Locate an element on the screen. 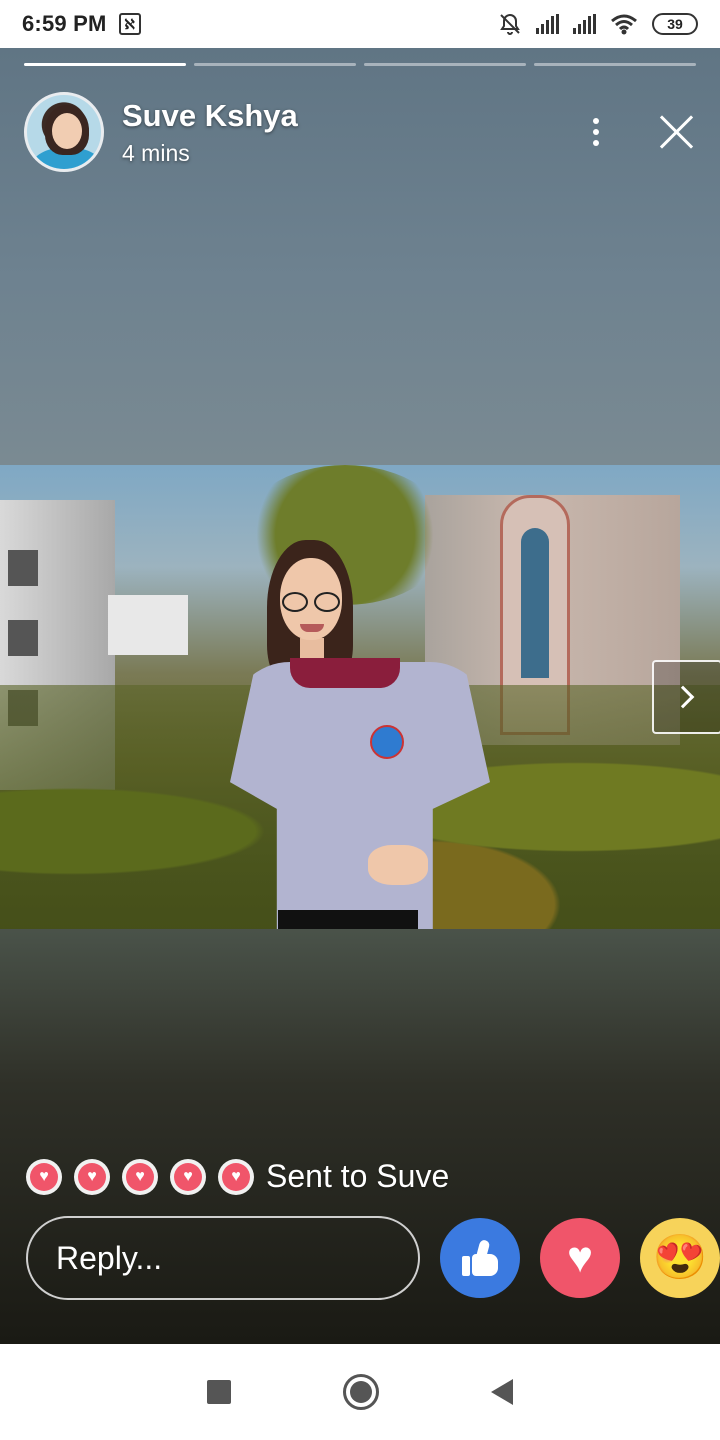 The image size is (720, 1440). battery-icon: 39 is located at coordinates (675, 24).